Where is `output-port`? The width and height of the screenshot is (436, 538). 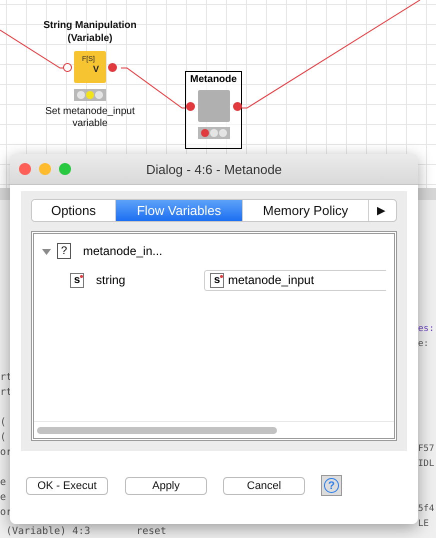 output-port is located at coordinates (237, 106).